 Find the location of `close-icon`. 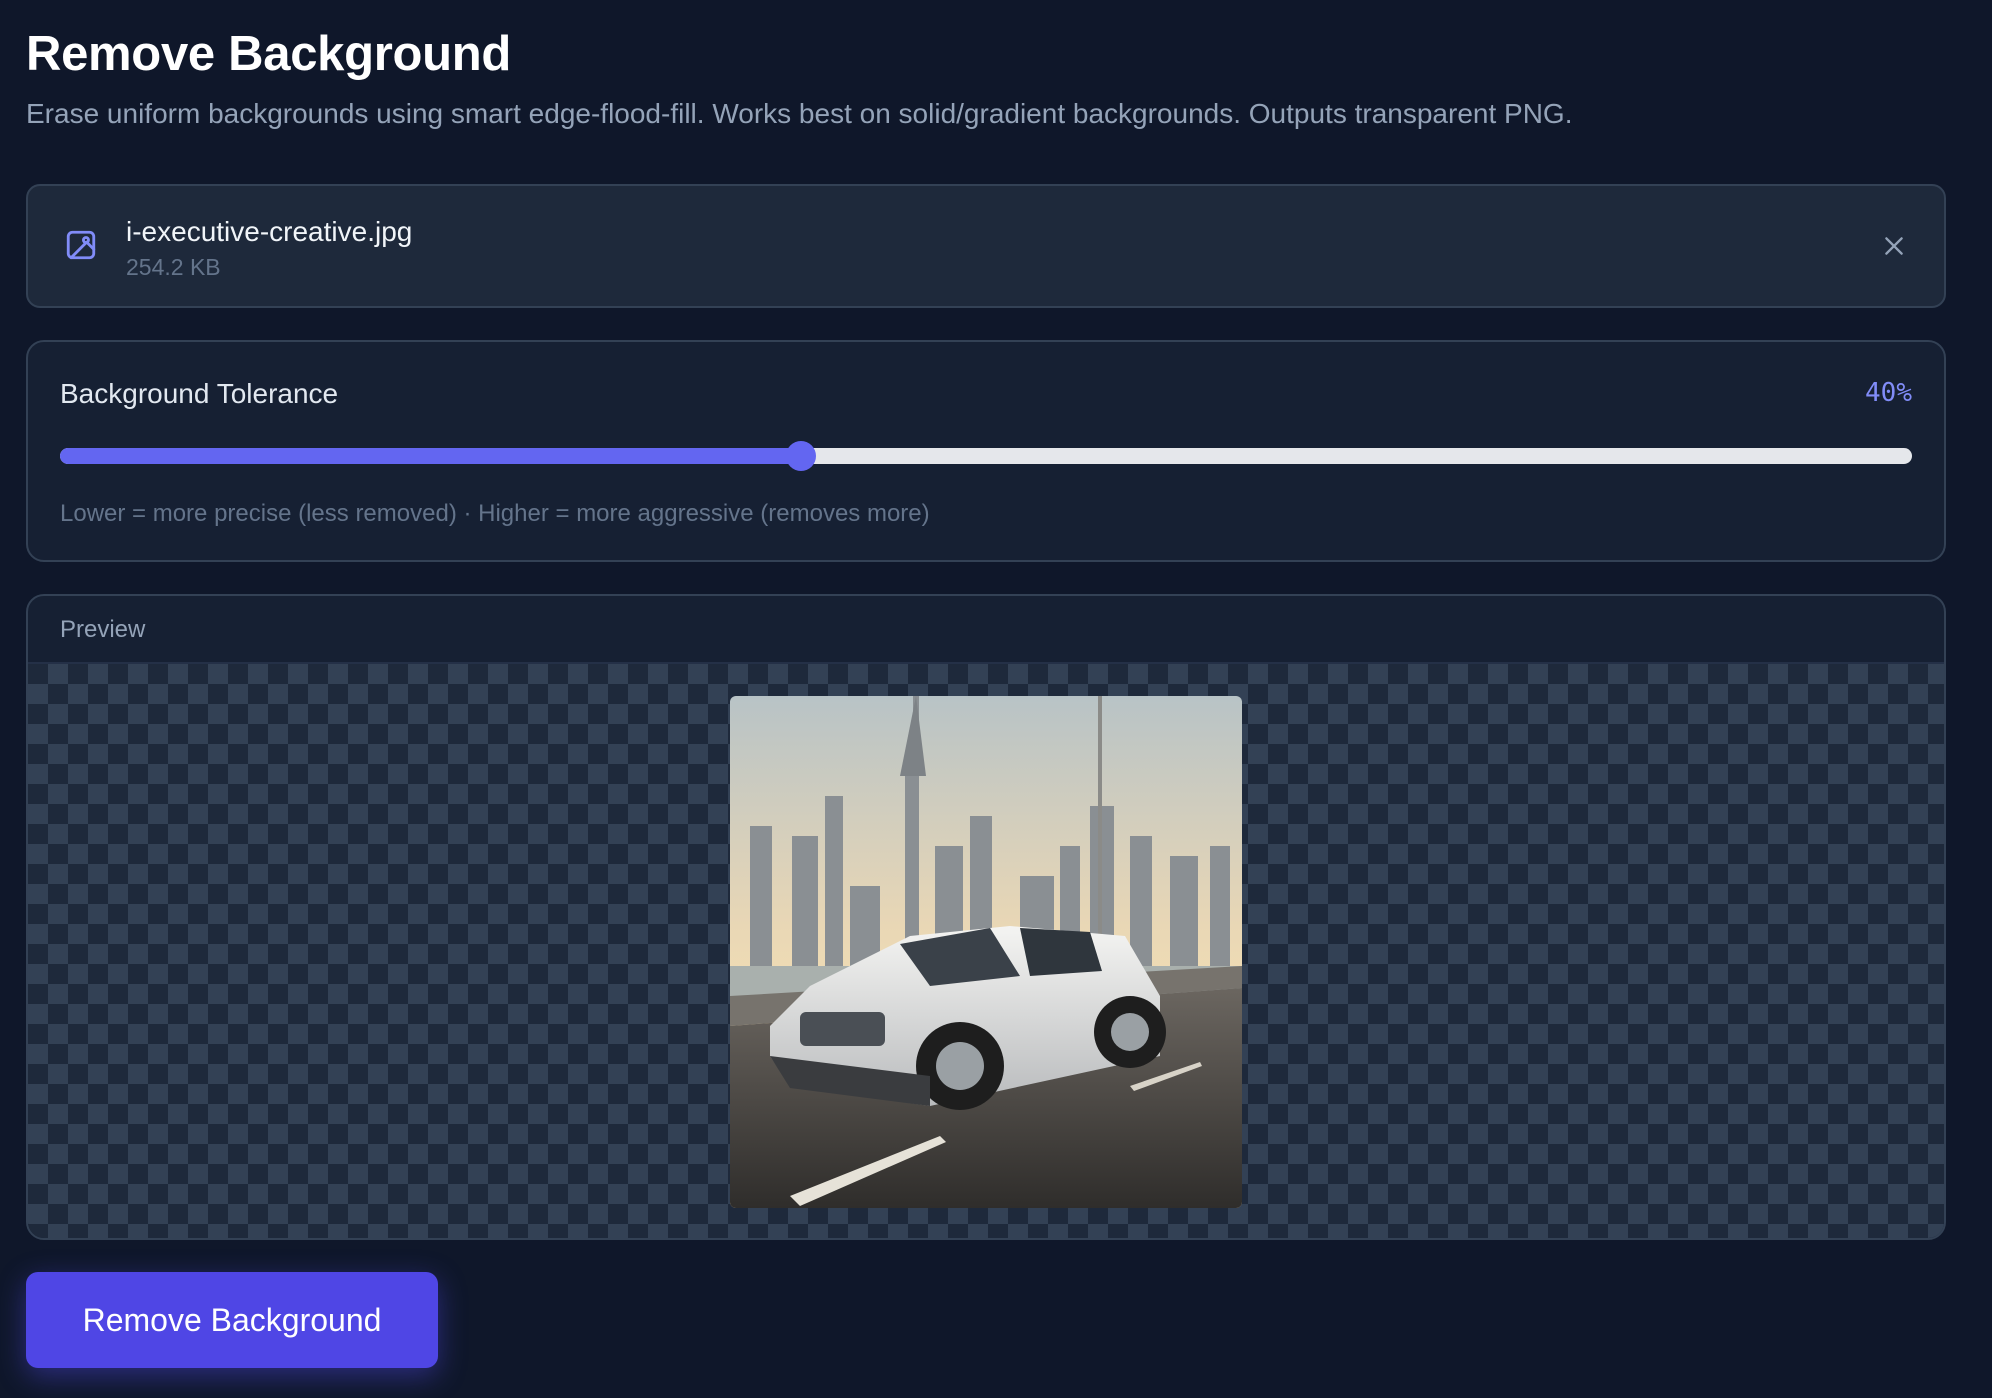

close-icon is located at coordinates (1894, 246).